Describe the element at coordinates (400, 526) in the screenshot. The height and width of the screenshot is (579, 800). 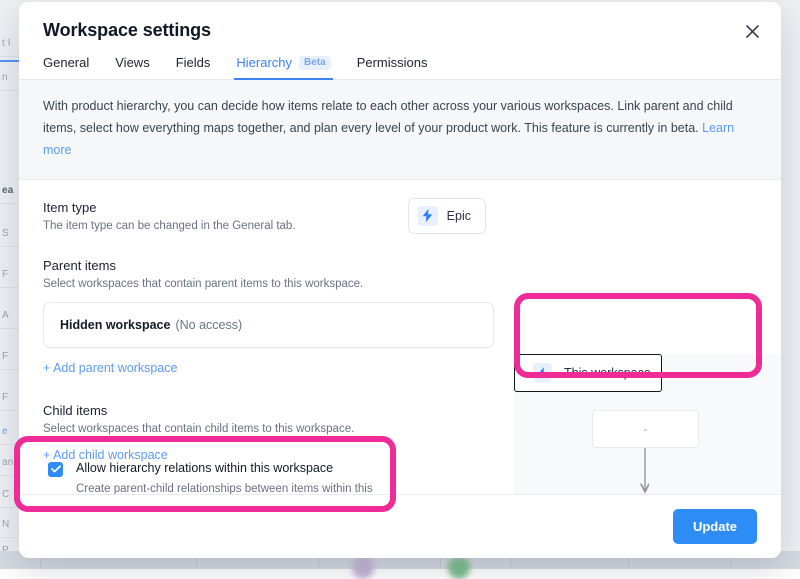
I see `modal-footer: Update` at that location.